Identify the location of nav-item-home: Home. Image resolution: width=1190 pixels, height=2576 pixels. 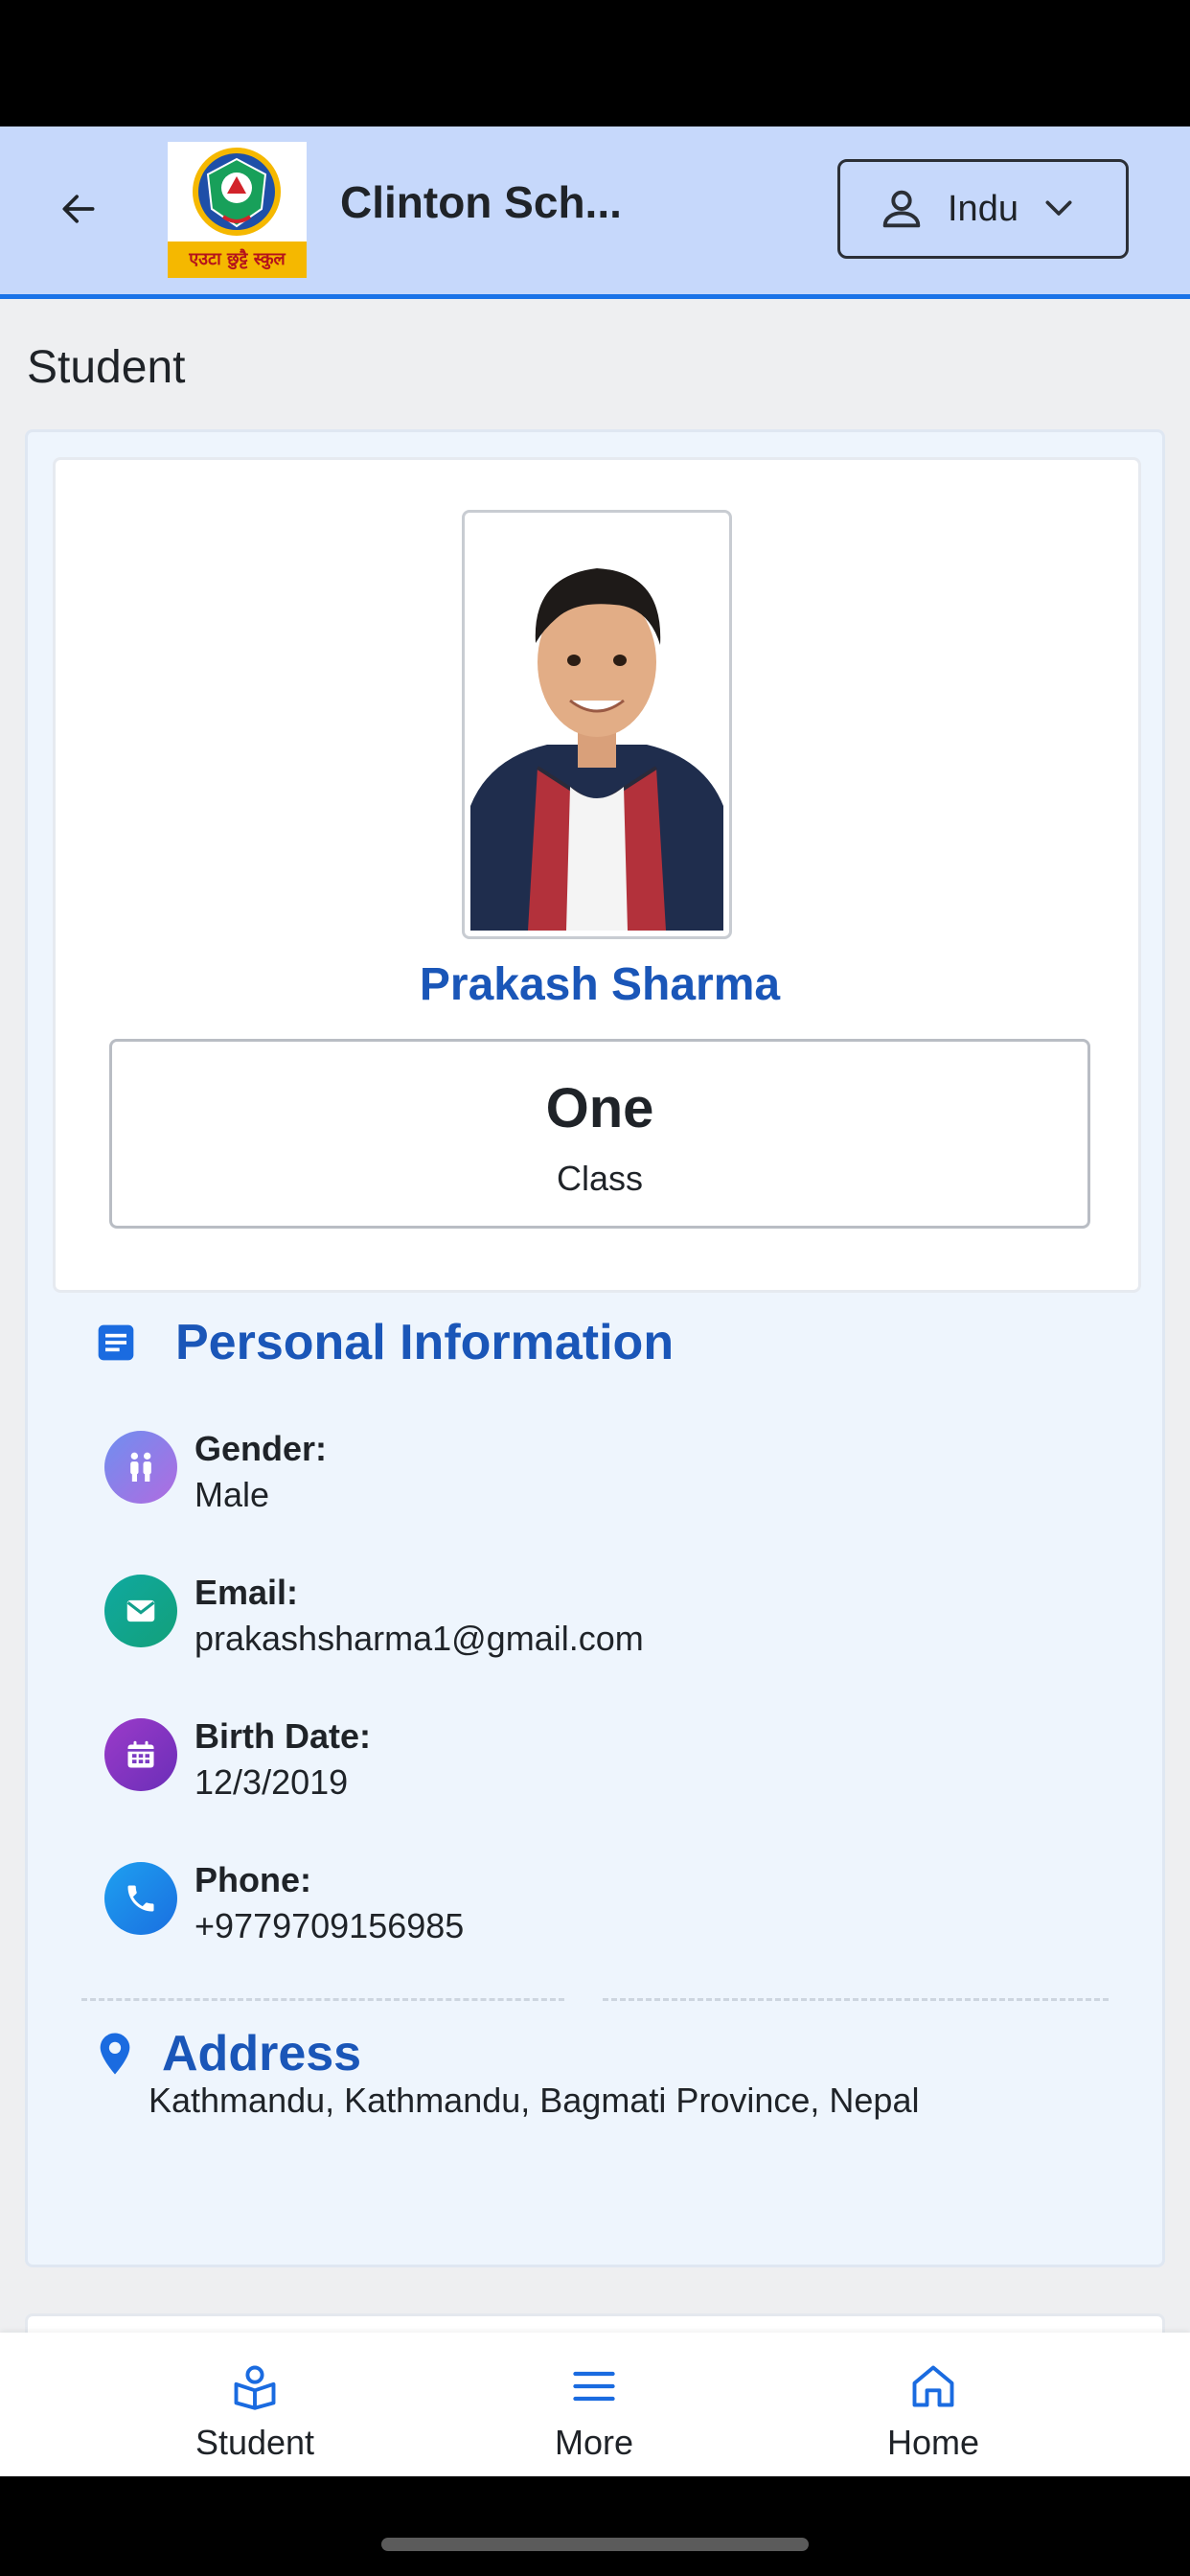
(934, 2404).